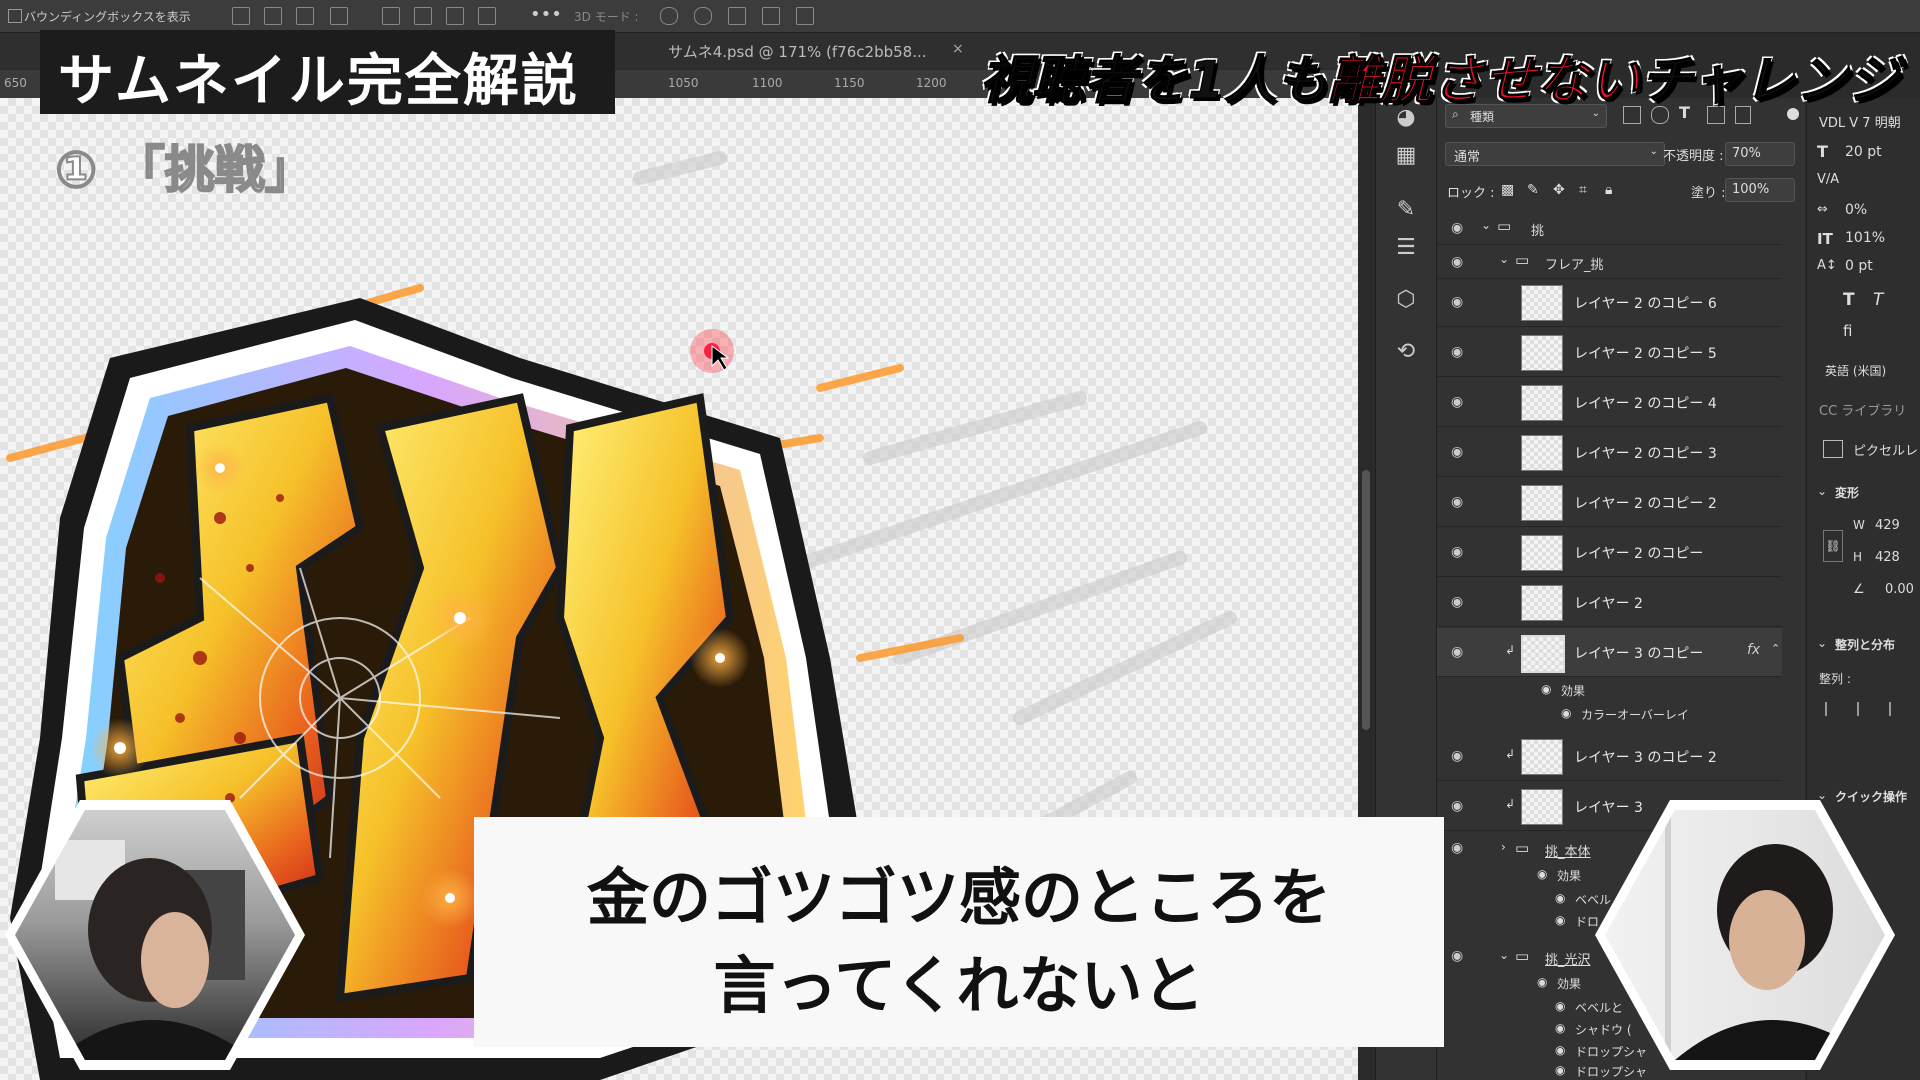 This screenshot has width=1920, height=1080. I want to click on bold-icon: T, so click(1849, 300).